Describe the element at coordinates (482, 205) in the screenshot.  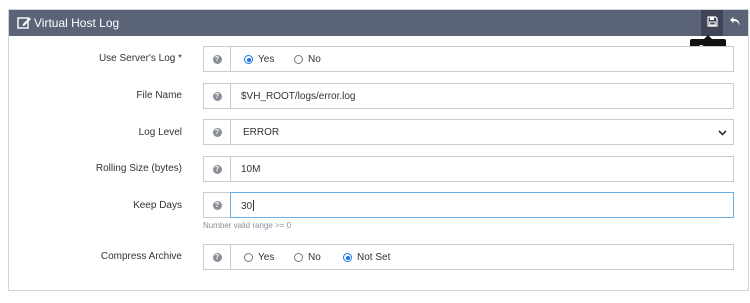
I see `keep-days-input: 30` at that location.